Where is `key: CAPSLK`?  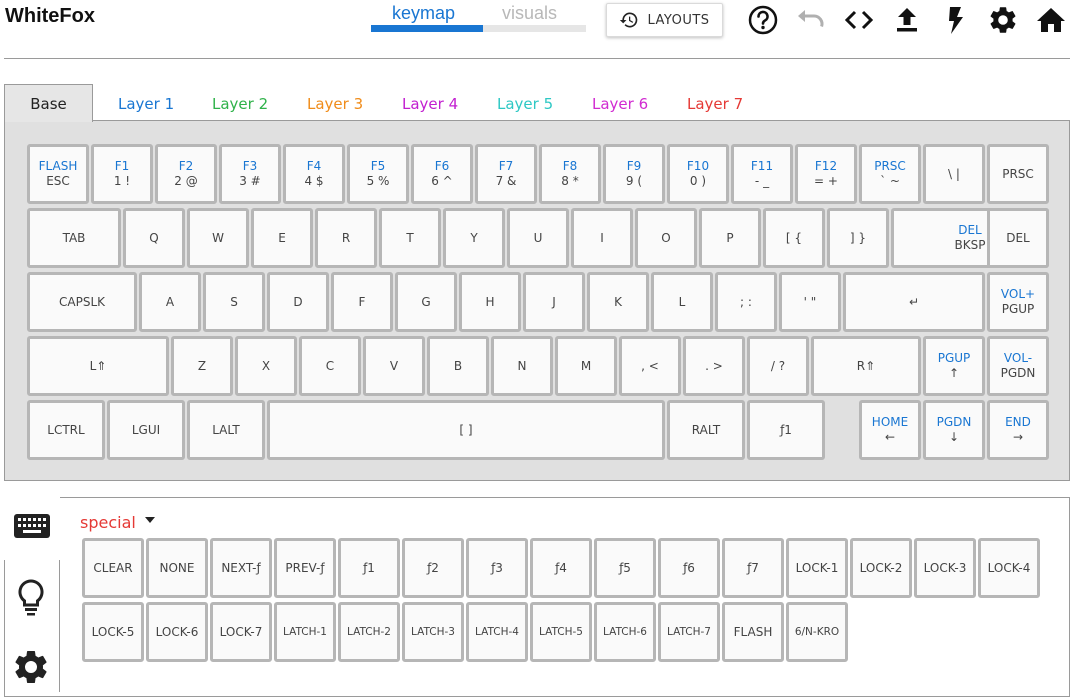 key: CAPSLK is located at coordinates (82, 302).